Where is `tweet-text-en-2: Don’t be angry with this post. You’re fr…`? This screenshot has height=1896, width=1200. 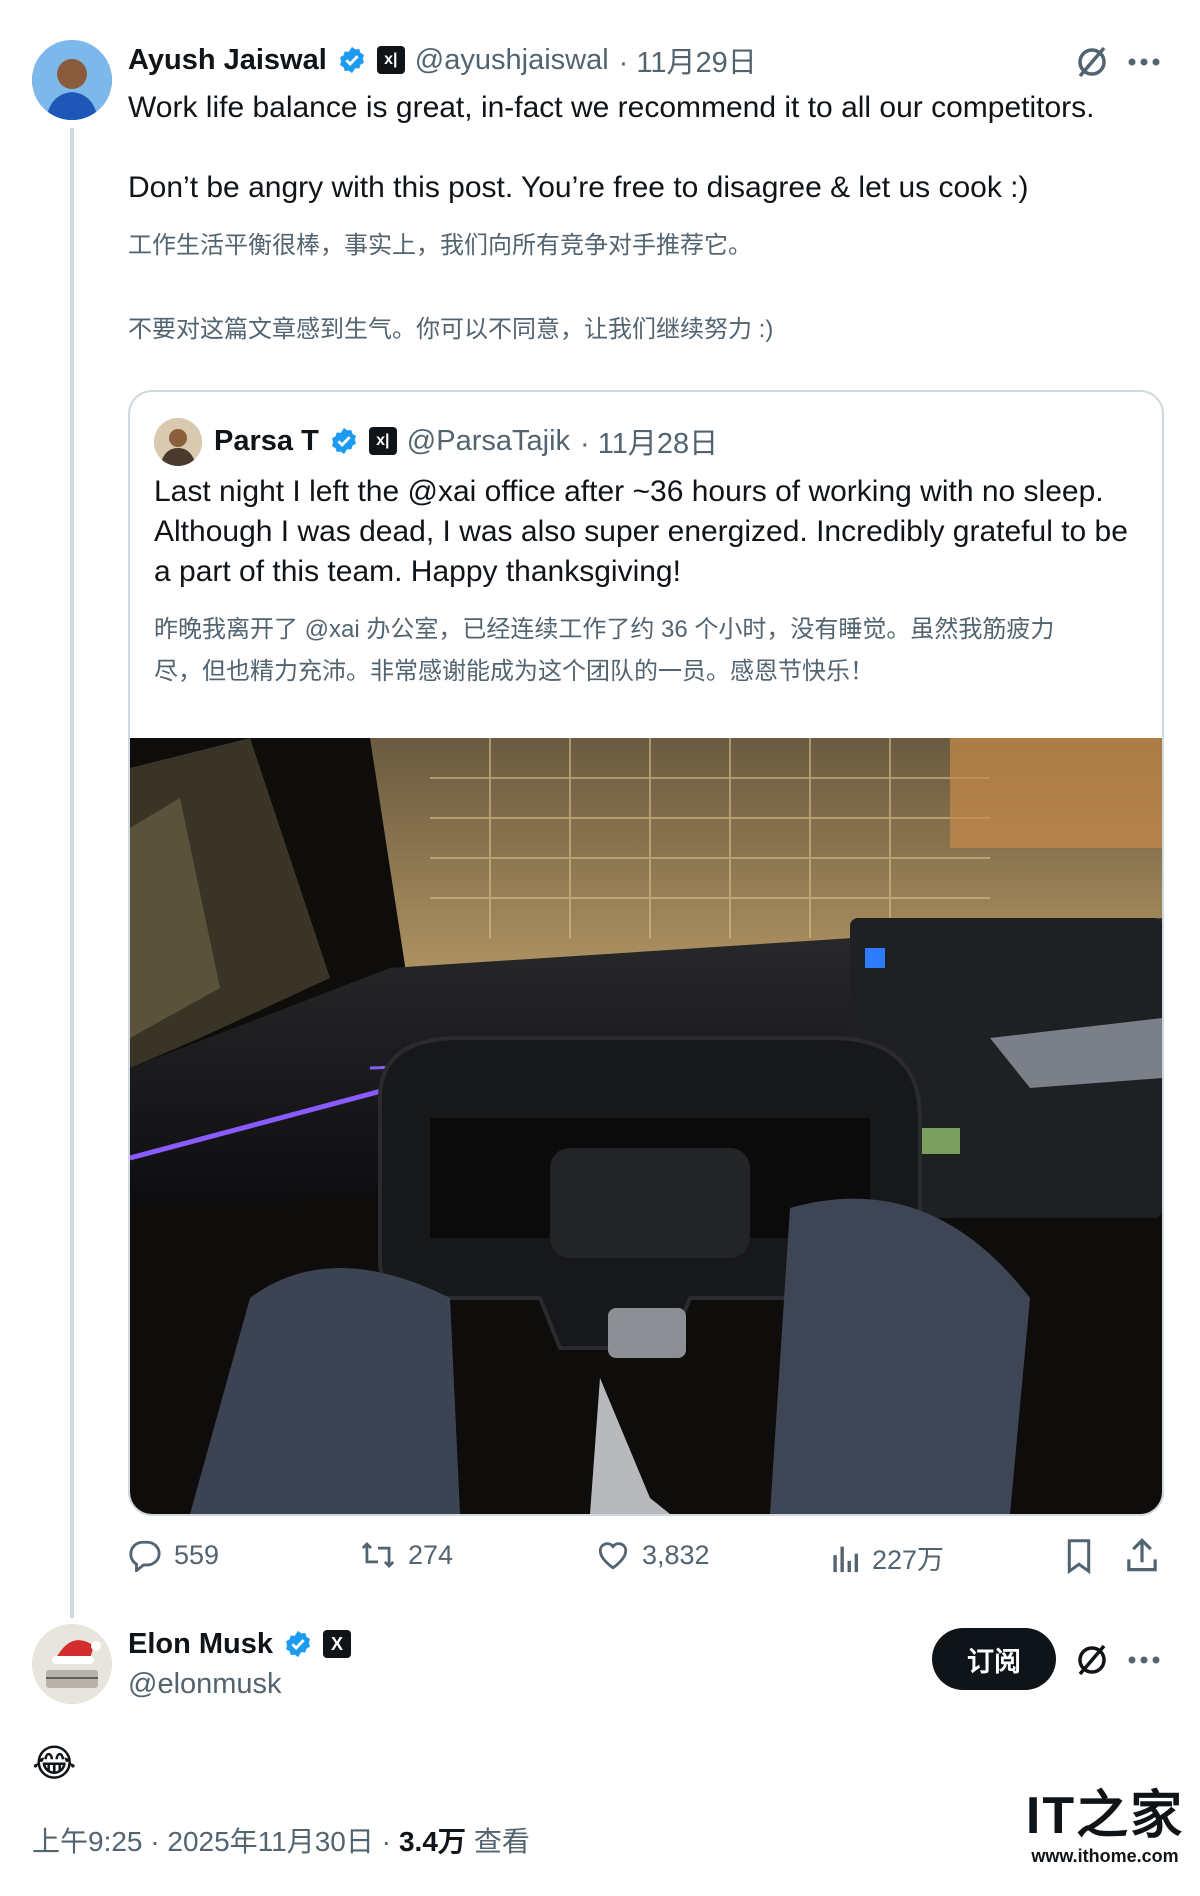
tweet-text-en-2: Don’t be angry with this post. You’re fr… is located at coordinates (578, 187).